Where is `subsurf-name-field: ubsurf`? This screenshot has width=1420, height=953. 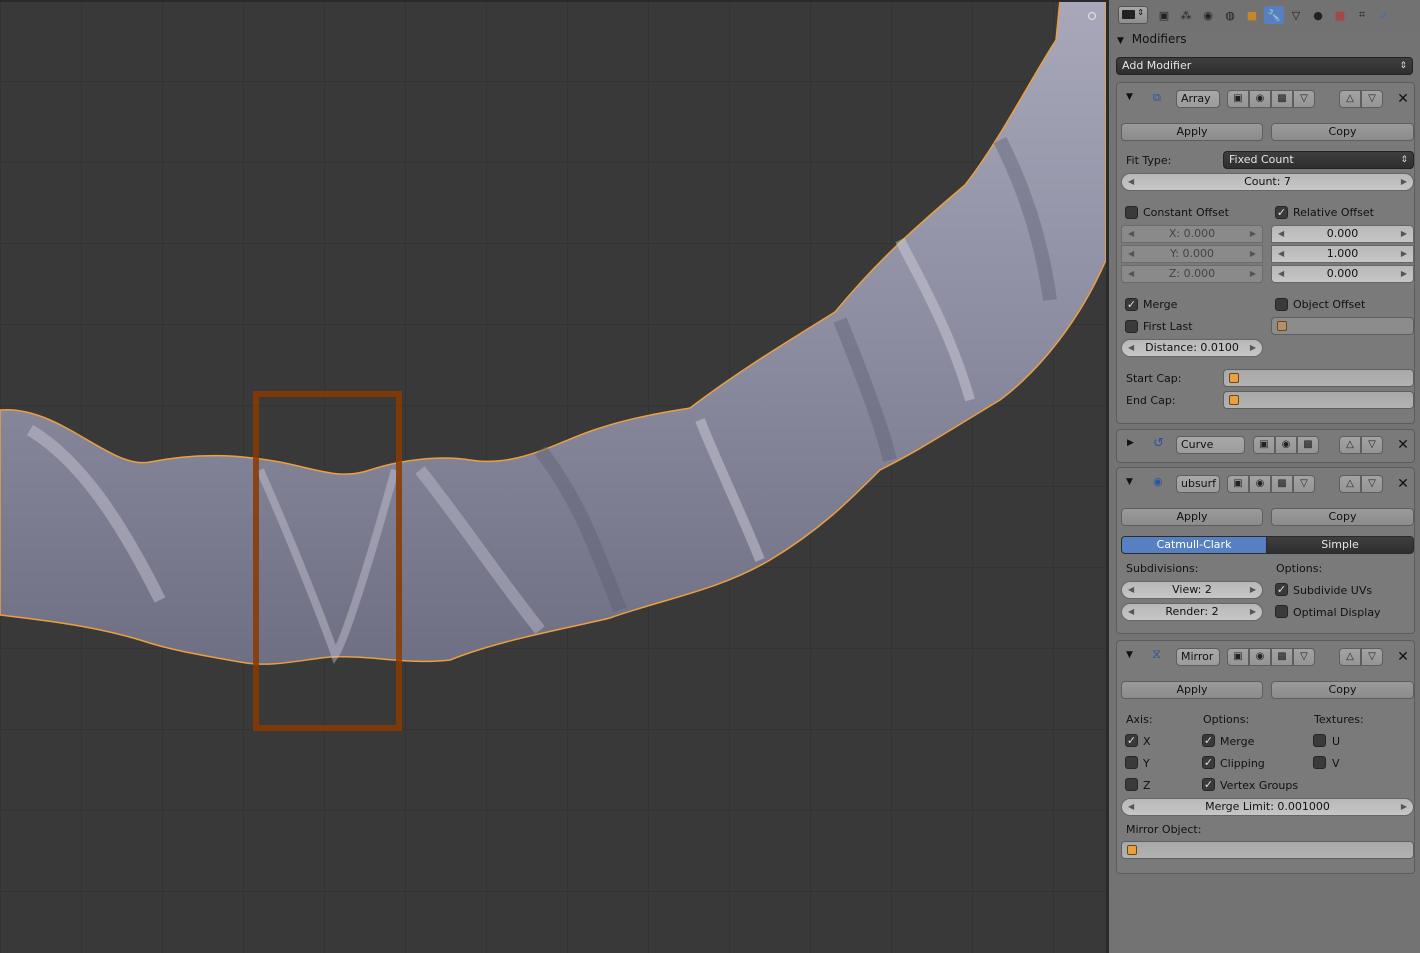 subsurf-name-field: ubsurf is located at coordinates (1198, 484).